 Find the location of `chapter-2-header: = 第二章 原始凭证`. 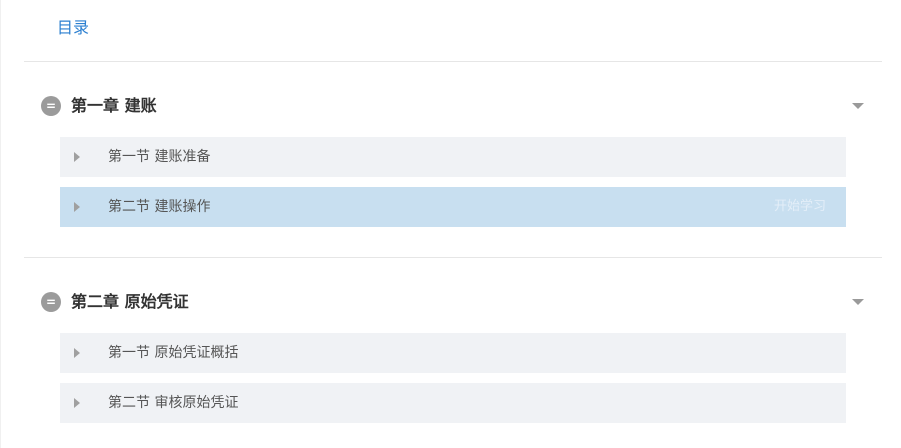

chapter-2-header: = 第二章 原始凭证 is located at coordinates (453, 302).